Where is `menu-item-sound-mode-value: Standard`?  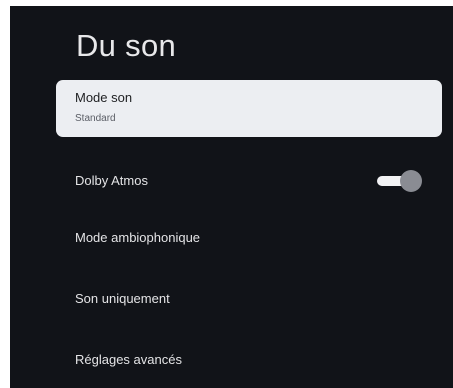
menu-item-sound-mode-value: Standard is located at coordinates (95, 118).